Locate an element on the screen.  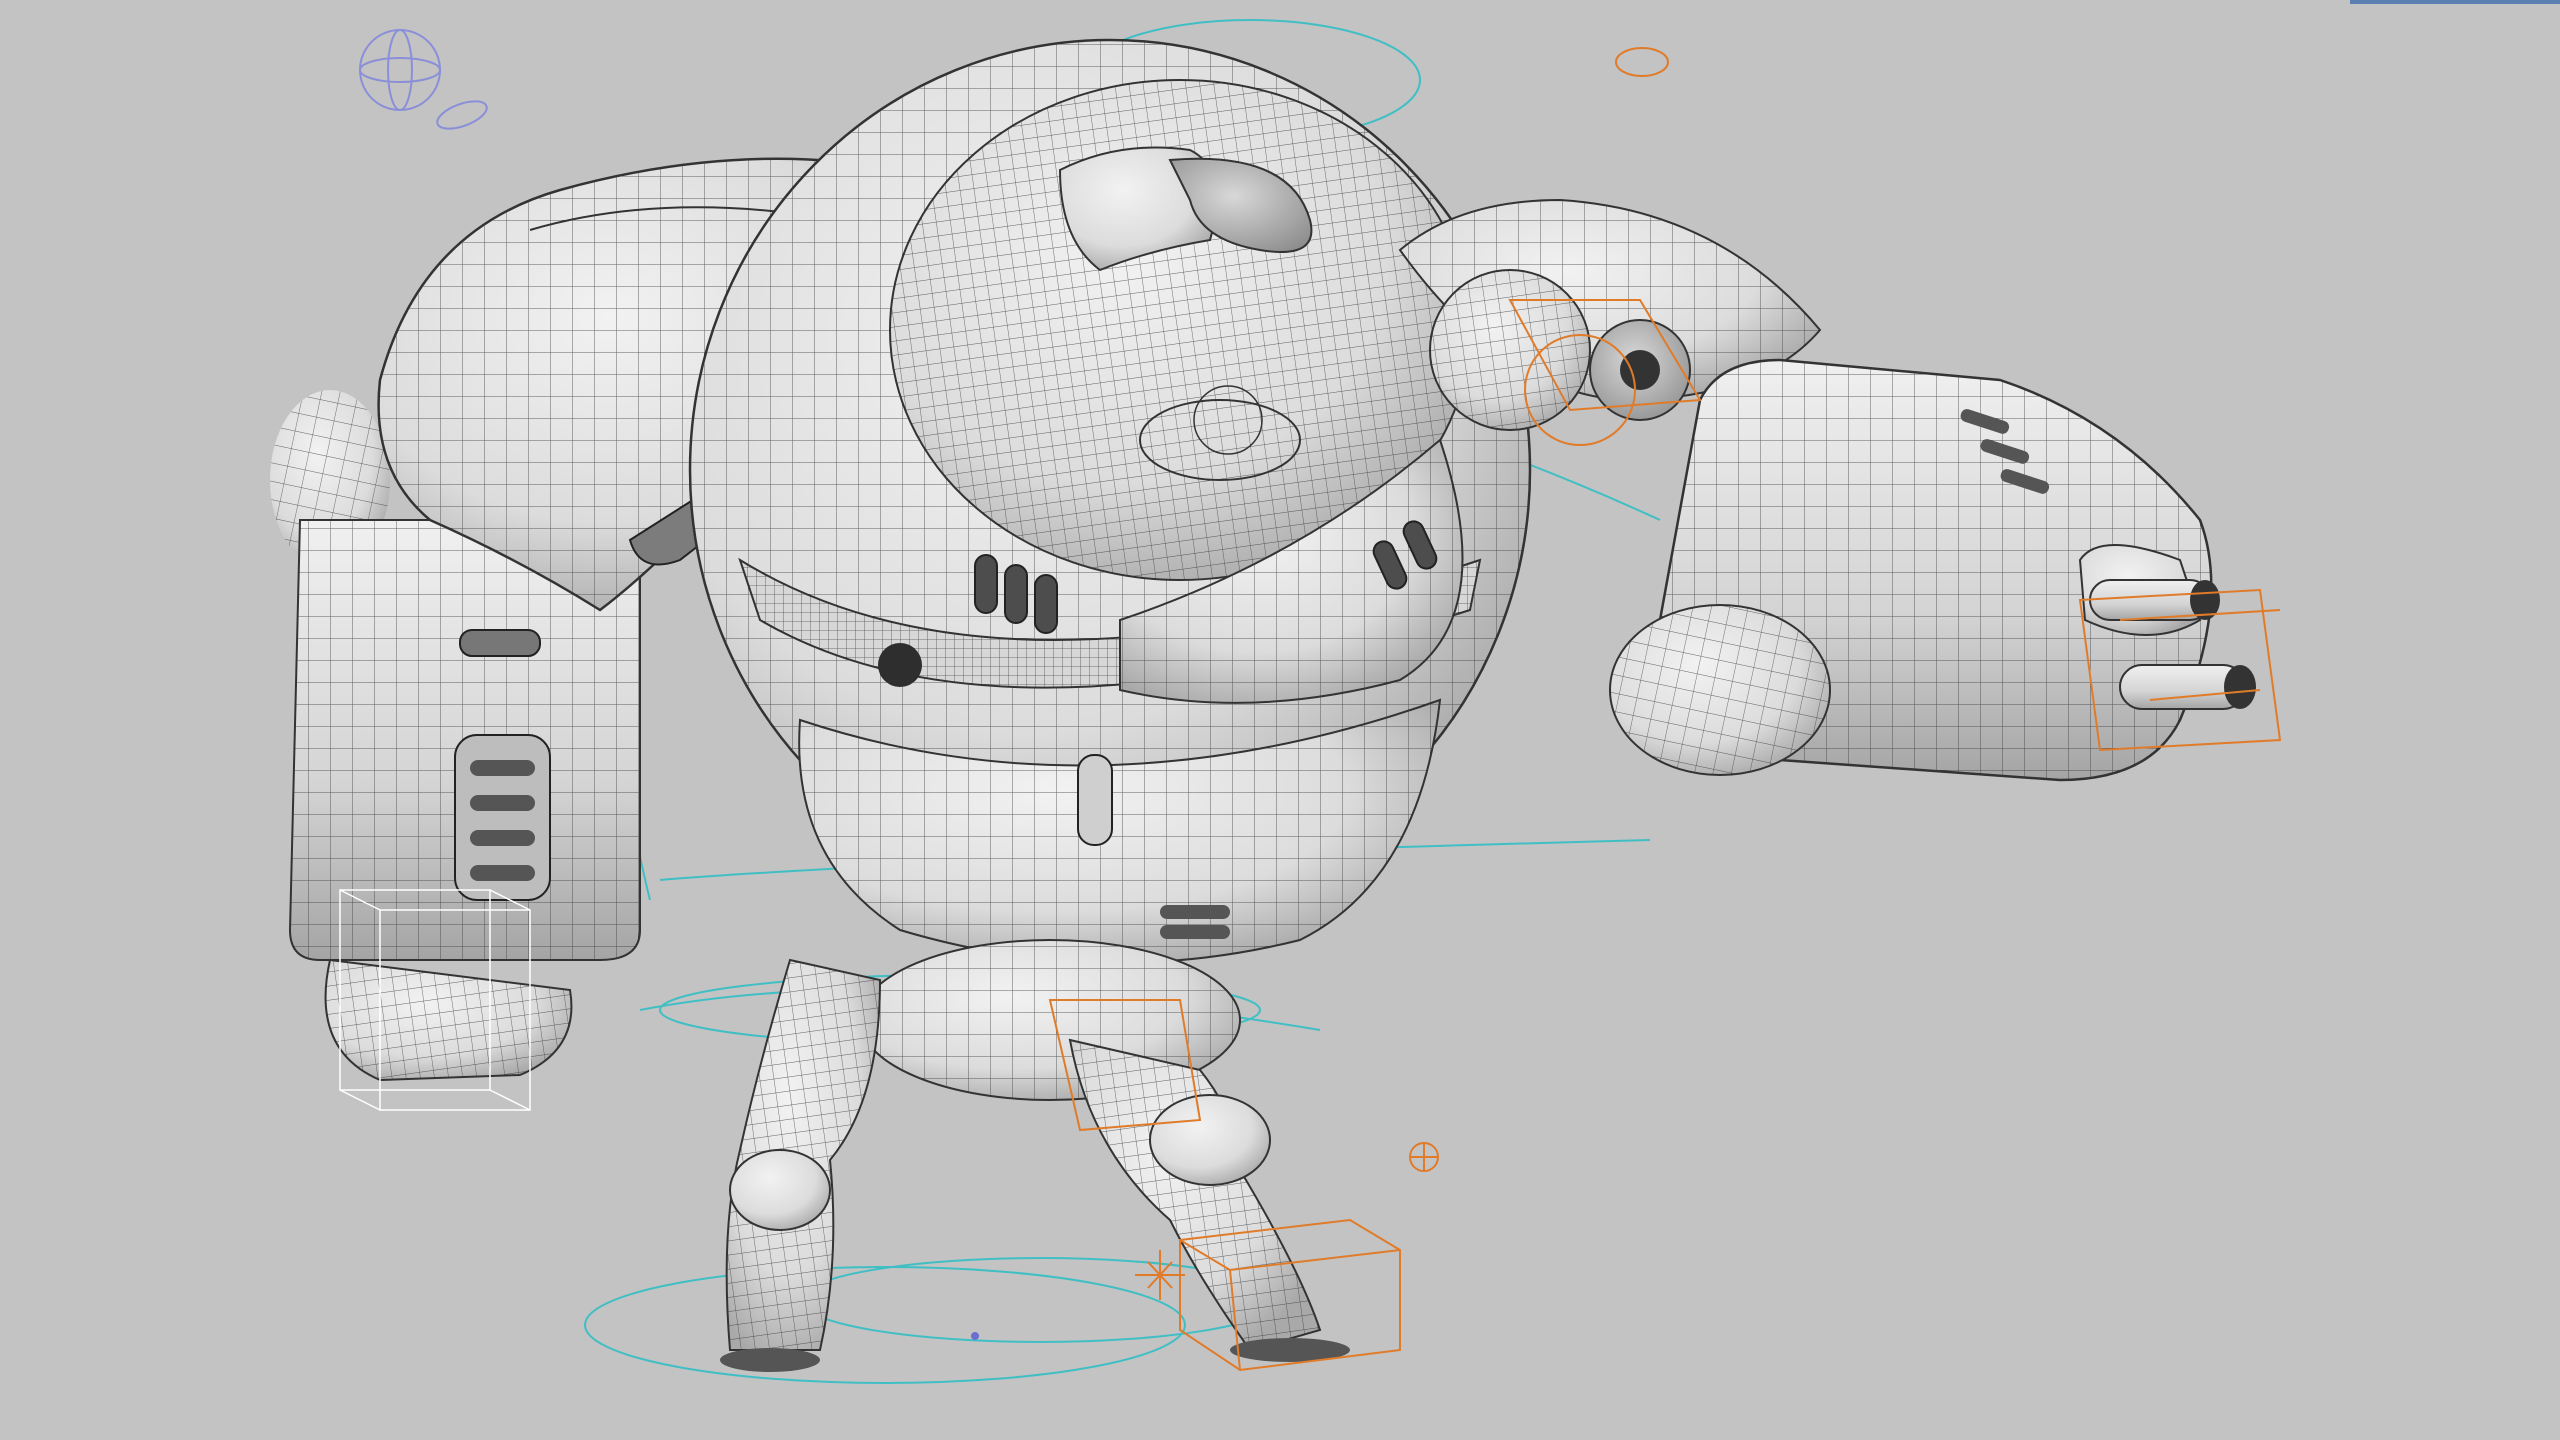
legs-mesh is located at coordinates (1060, 1155).